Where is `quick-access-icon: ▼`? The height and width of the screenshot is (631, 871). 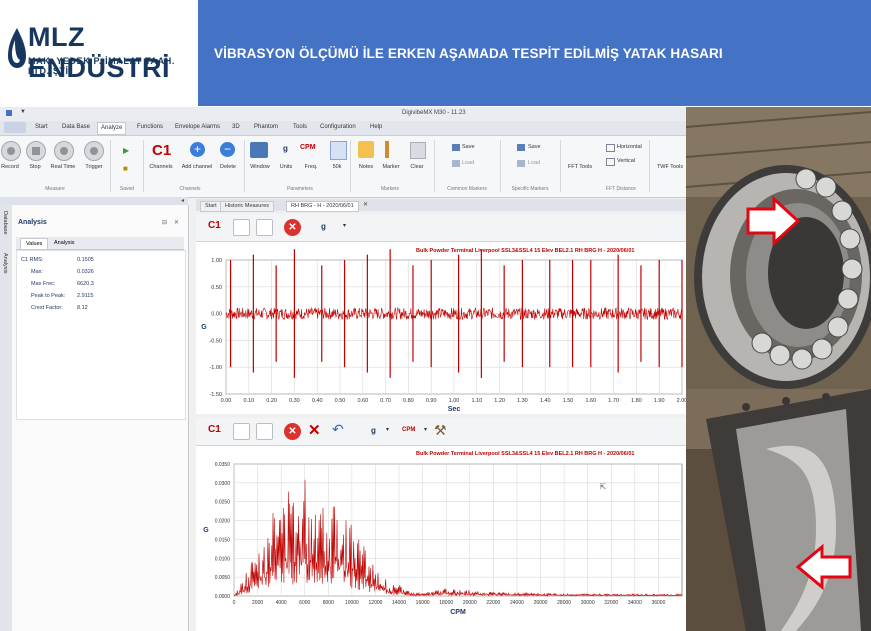
quick-access-icon: ▼ is located at coordinates (23, 112).